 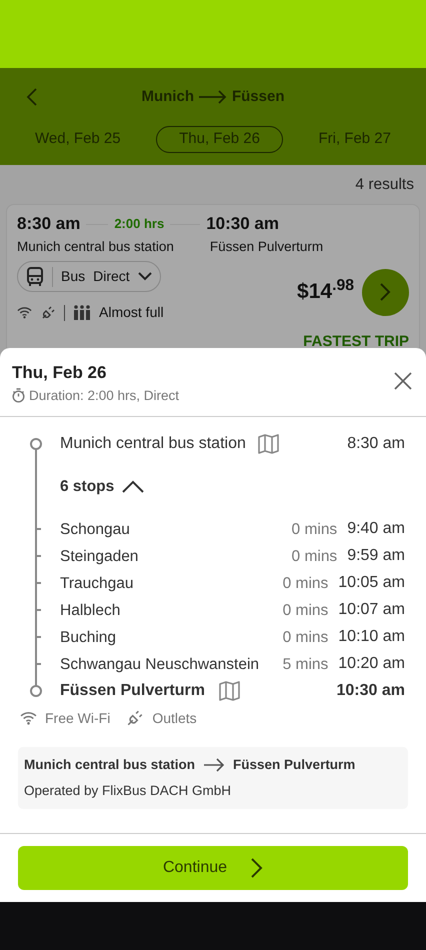 I want to click on stop-name: Steingaden, so click(x=99, y=556).